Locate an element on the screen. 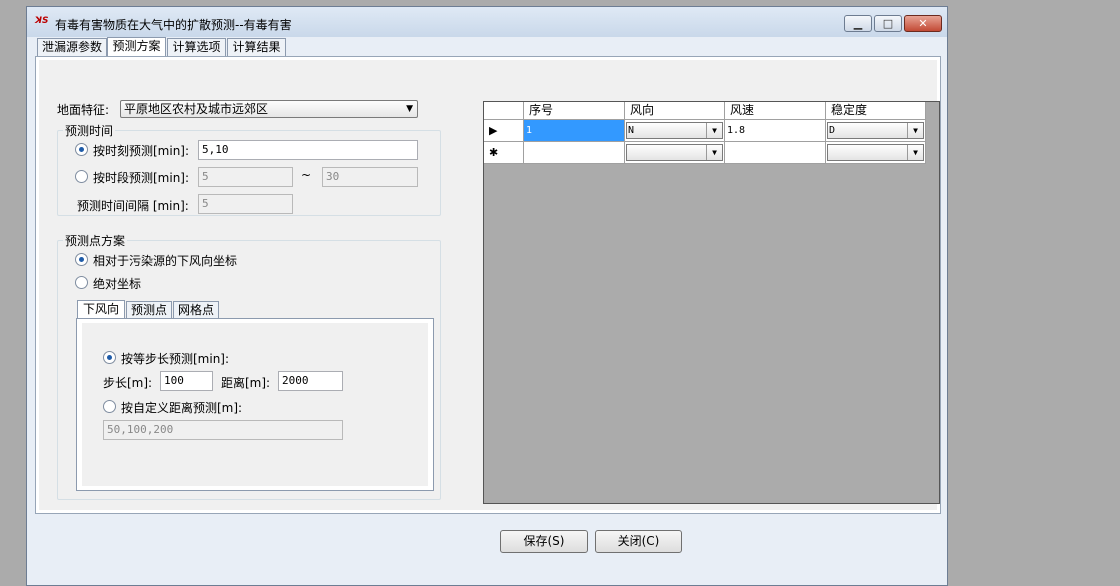 Image resolution: width=1120 pixels, height=586 pixels. new-direction-select: ▼ is located at coordinates (674, 152).